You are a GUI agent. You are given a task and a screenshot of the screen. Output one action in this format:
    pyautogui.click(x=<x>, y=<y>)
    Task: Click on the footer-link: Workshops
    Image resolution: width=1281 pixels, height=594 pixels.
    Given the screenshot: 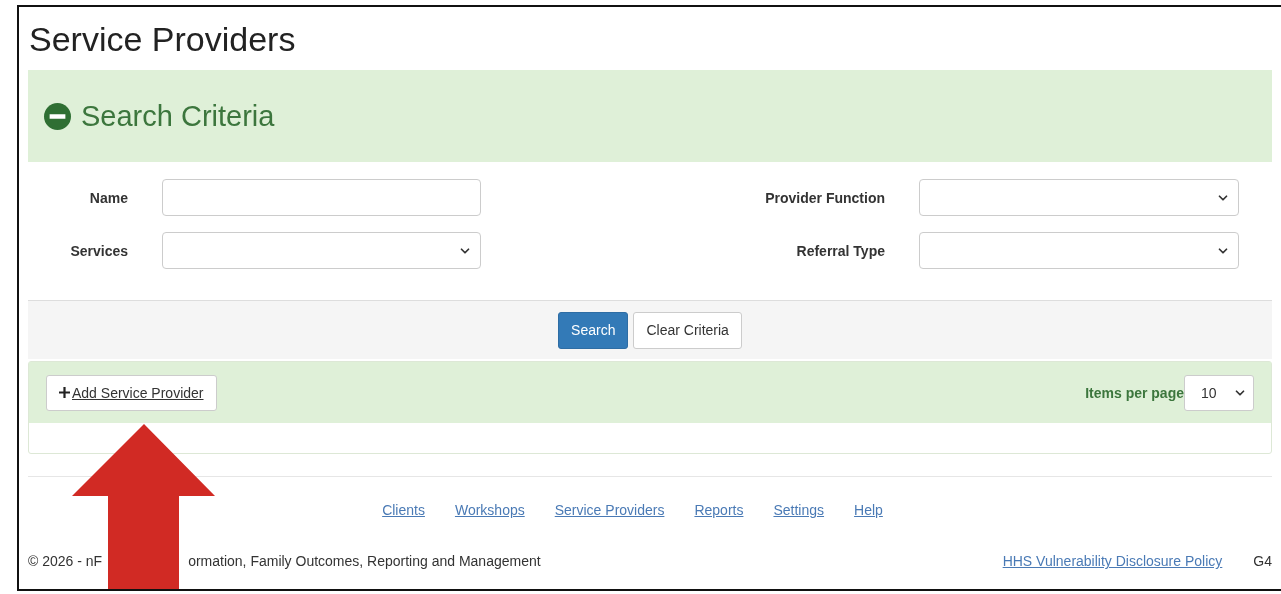 What is the action you would take?
    pyautogui.click(x=489, y=510)
    